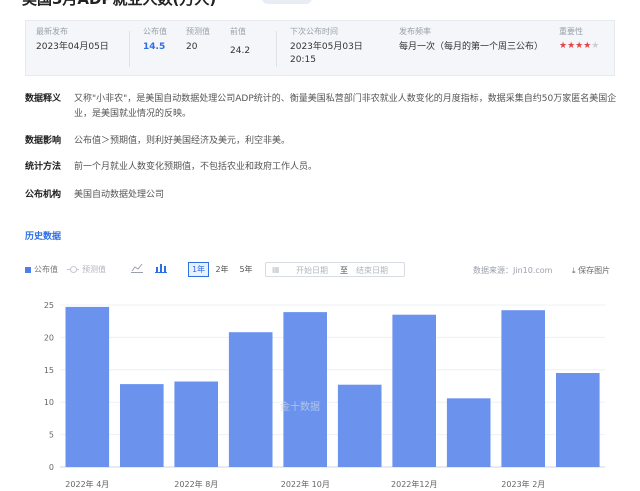  I want to click on importance-label: 重要性, so click(571, 31).